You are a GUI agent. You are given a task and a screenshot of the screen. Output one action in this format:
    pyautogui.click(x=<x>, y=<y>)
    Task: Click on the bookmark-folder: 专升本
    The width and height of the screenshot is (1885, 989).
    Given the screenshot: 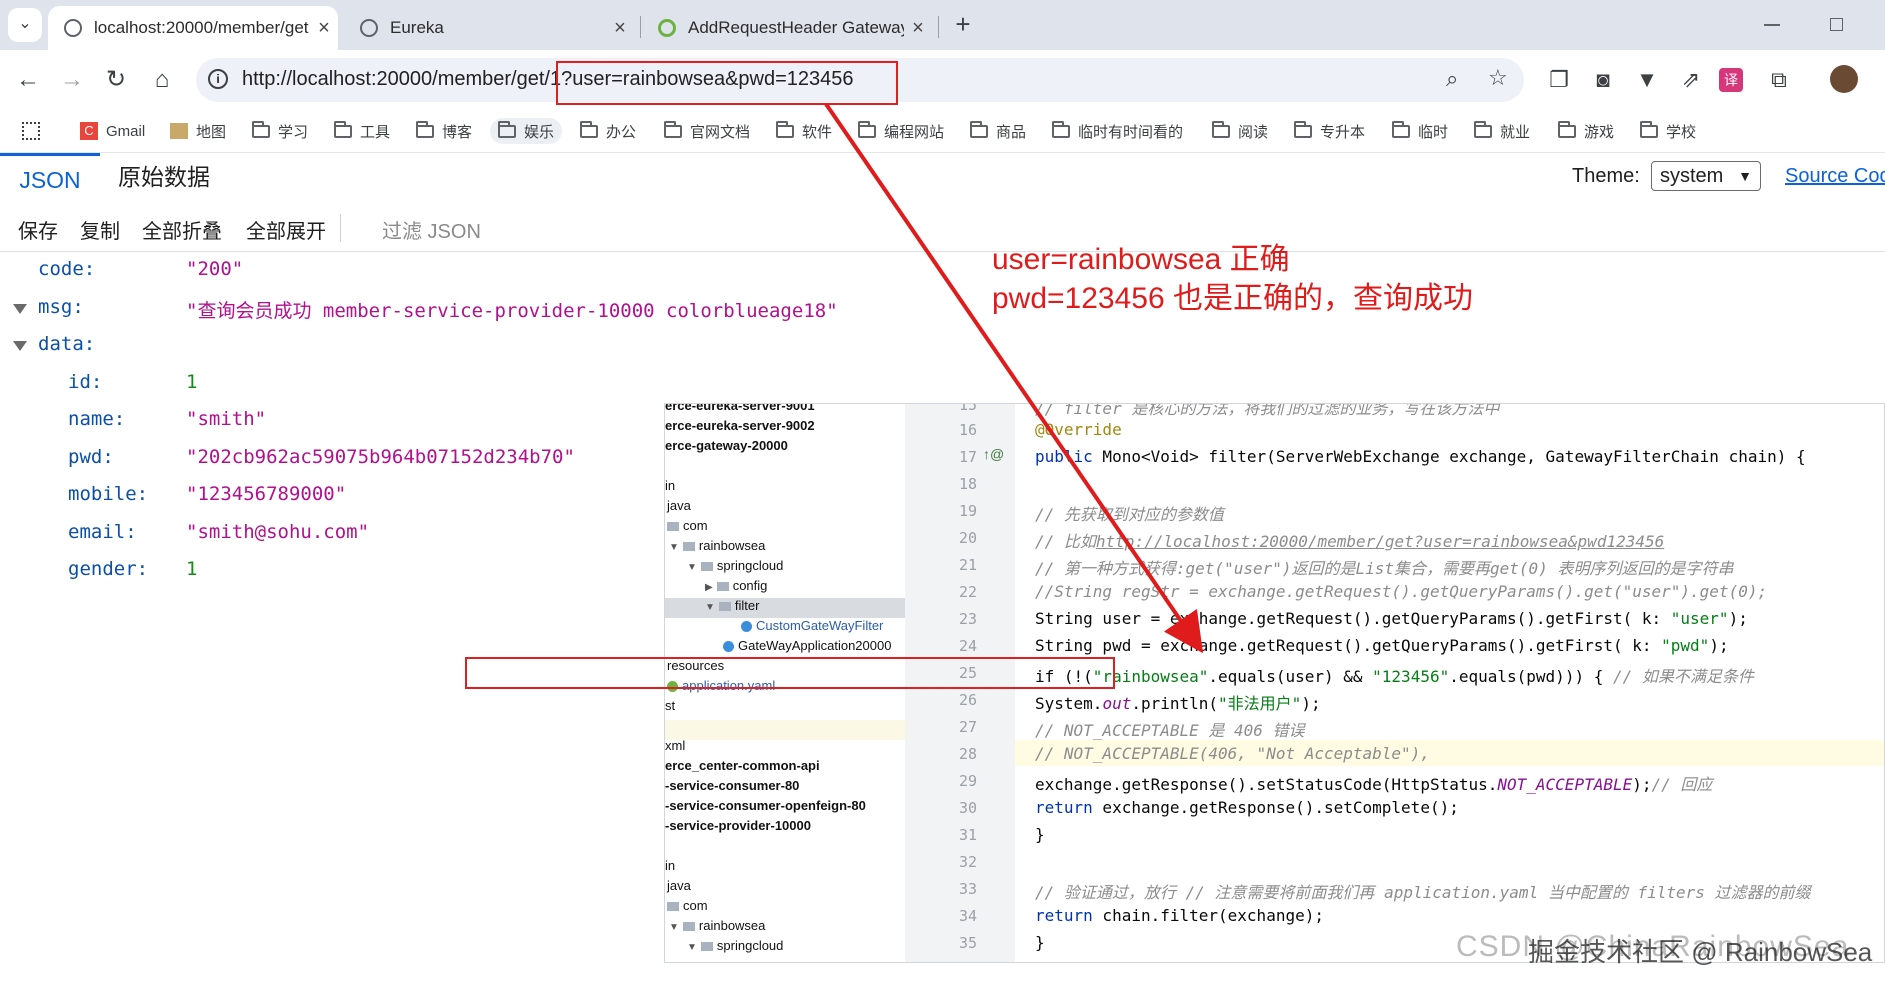 What is the action you would take?
    pyautogui.click(x=1329, y=131)
    